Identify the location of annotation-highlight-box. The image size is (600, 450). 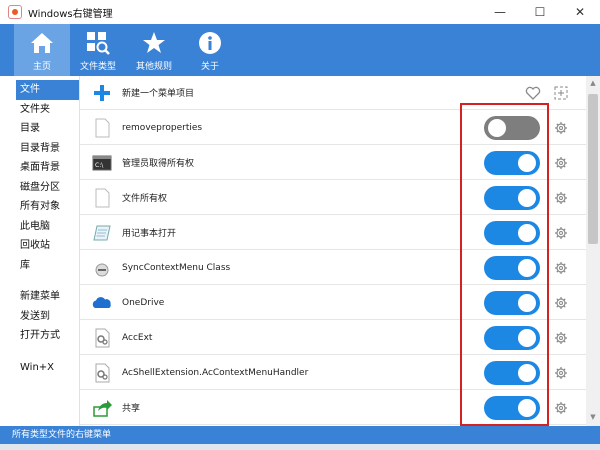
(504, 264).